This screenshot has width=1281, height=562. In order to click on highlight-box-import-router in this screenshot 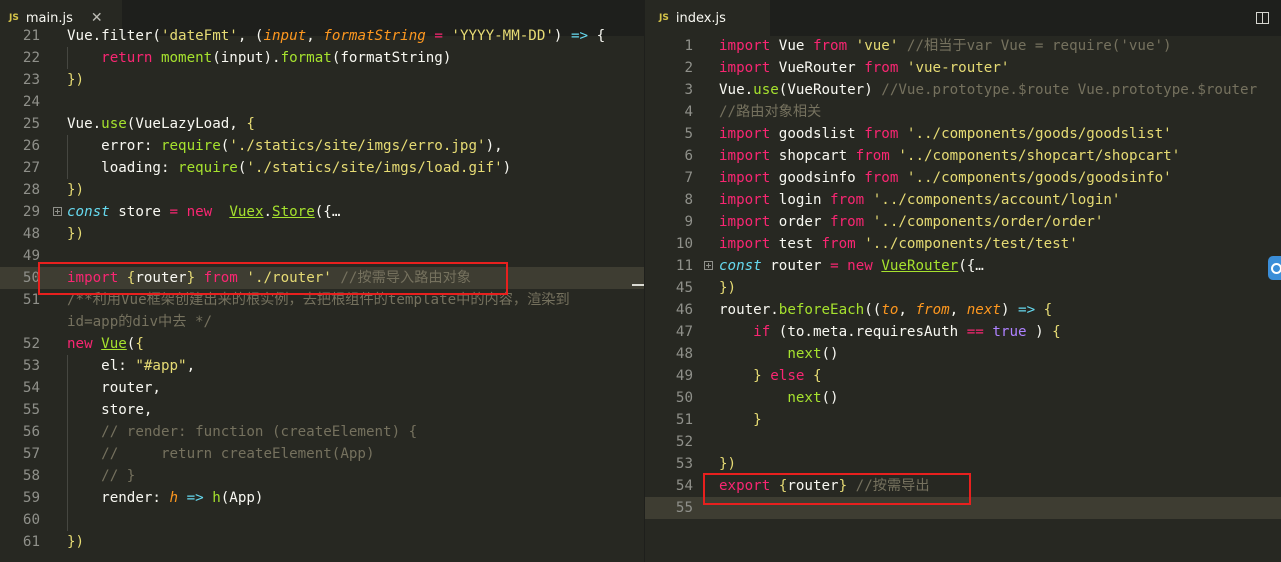, I will do `click(273, 278)`.